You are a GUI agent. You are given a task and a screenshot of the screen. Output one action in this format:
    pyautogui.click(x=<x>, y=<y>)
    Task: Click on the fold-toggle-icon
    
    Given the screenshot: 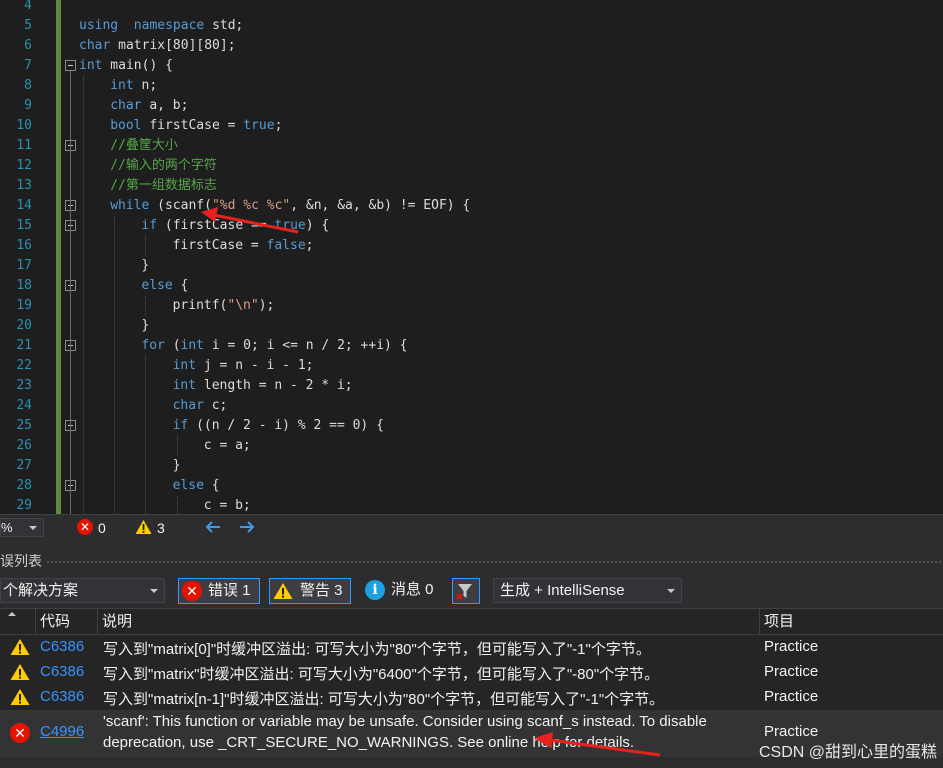 What is the action you would take?
    pyautogui.click(x=70, y=65)
    